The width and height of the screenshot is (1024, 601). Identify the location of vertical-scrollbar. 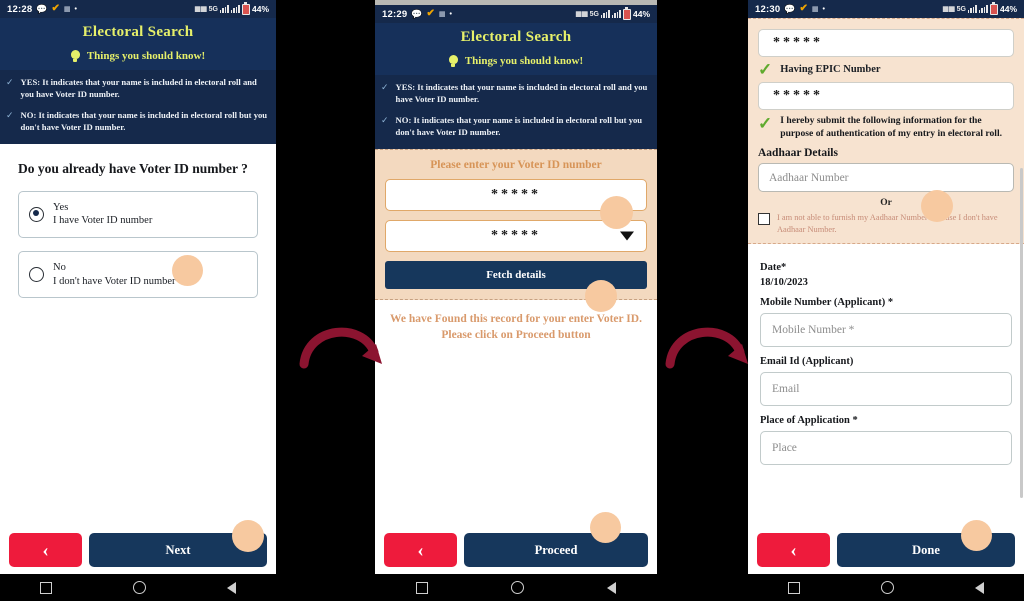
(1021, 333).